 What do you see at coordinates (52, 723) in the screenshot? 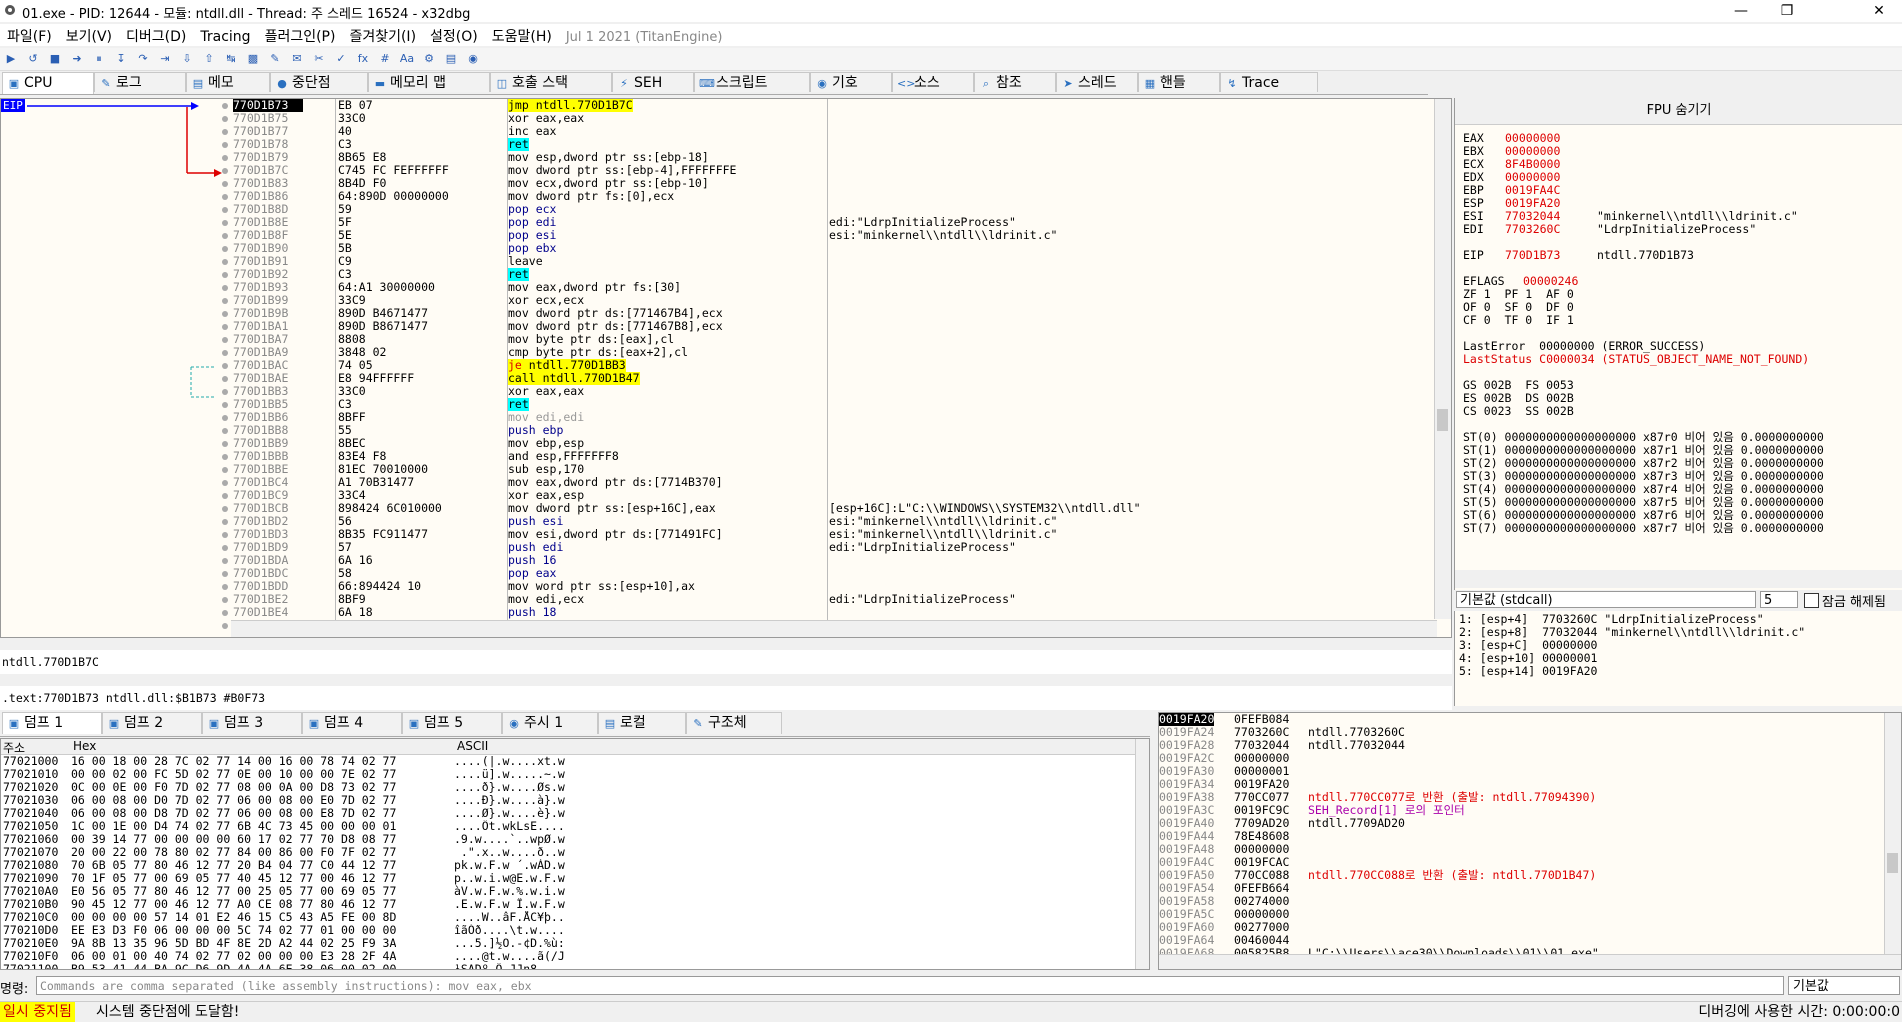
I see `dump-tab-0: ▣ 덤프 1` at bounding box center [52, 723].